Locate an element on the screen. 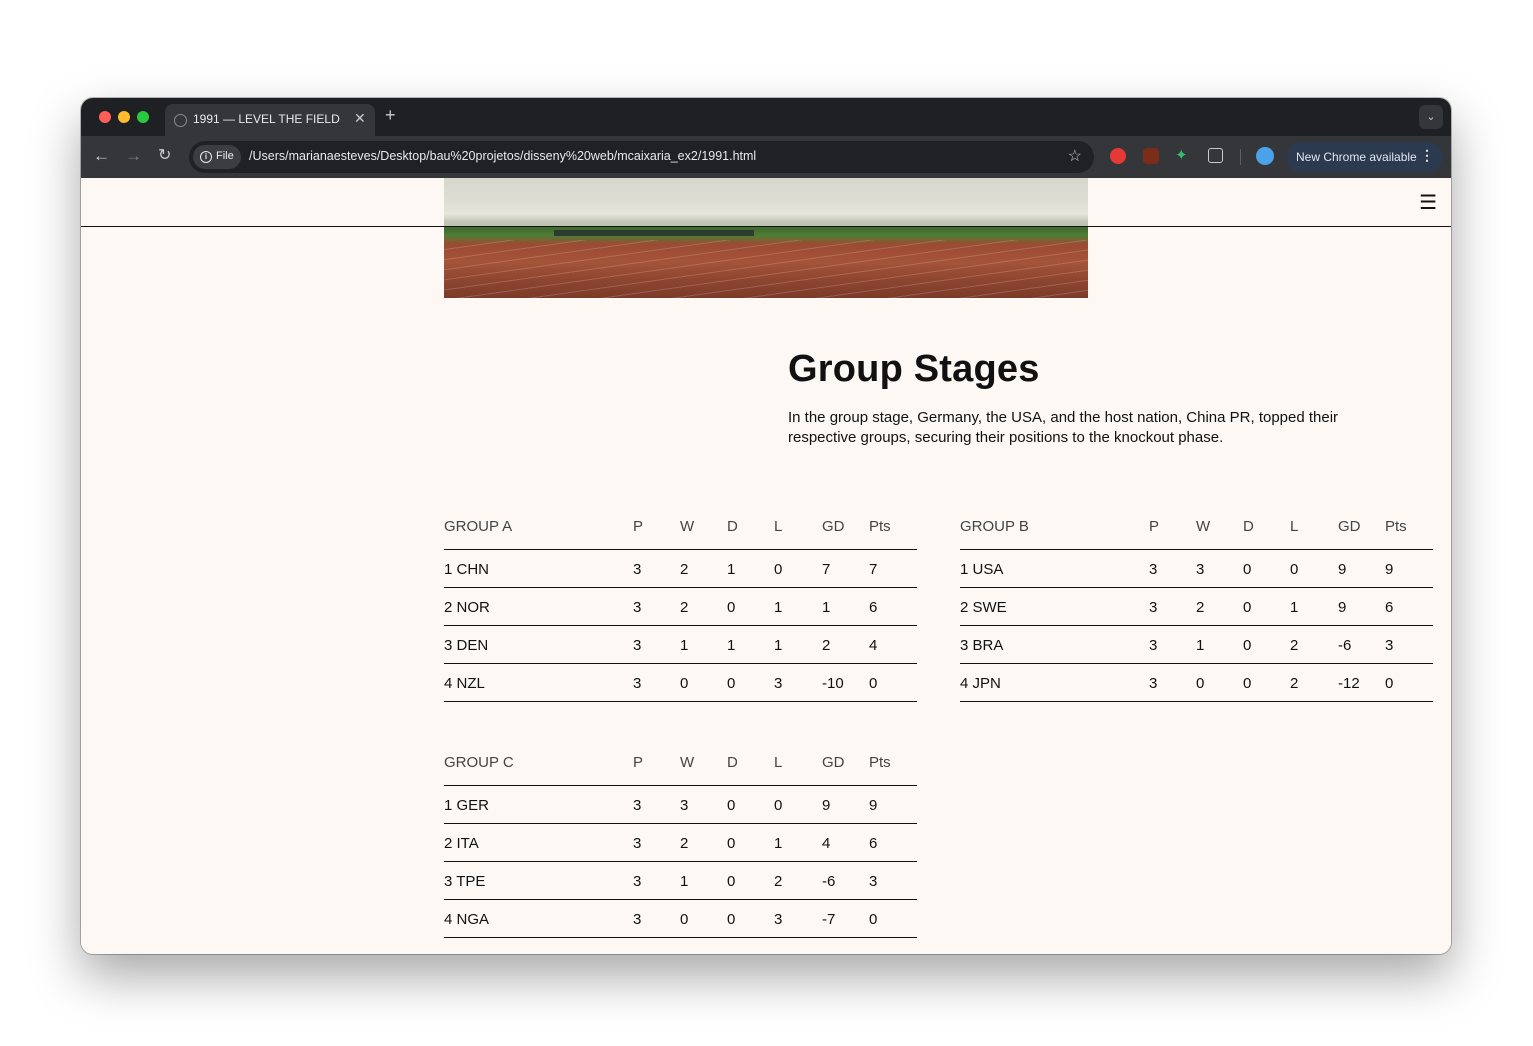 This screenshot has height=1046, width=1533. minimize-window-button is located at coordinates (124, 117).